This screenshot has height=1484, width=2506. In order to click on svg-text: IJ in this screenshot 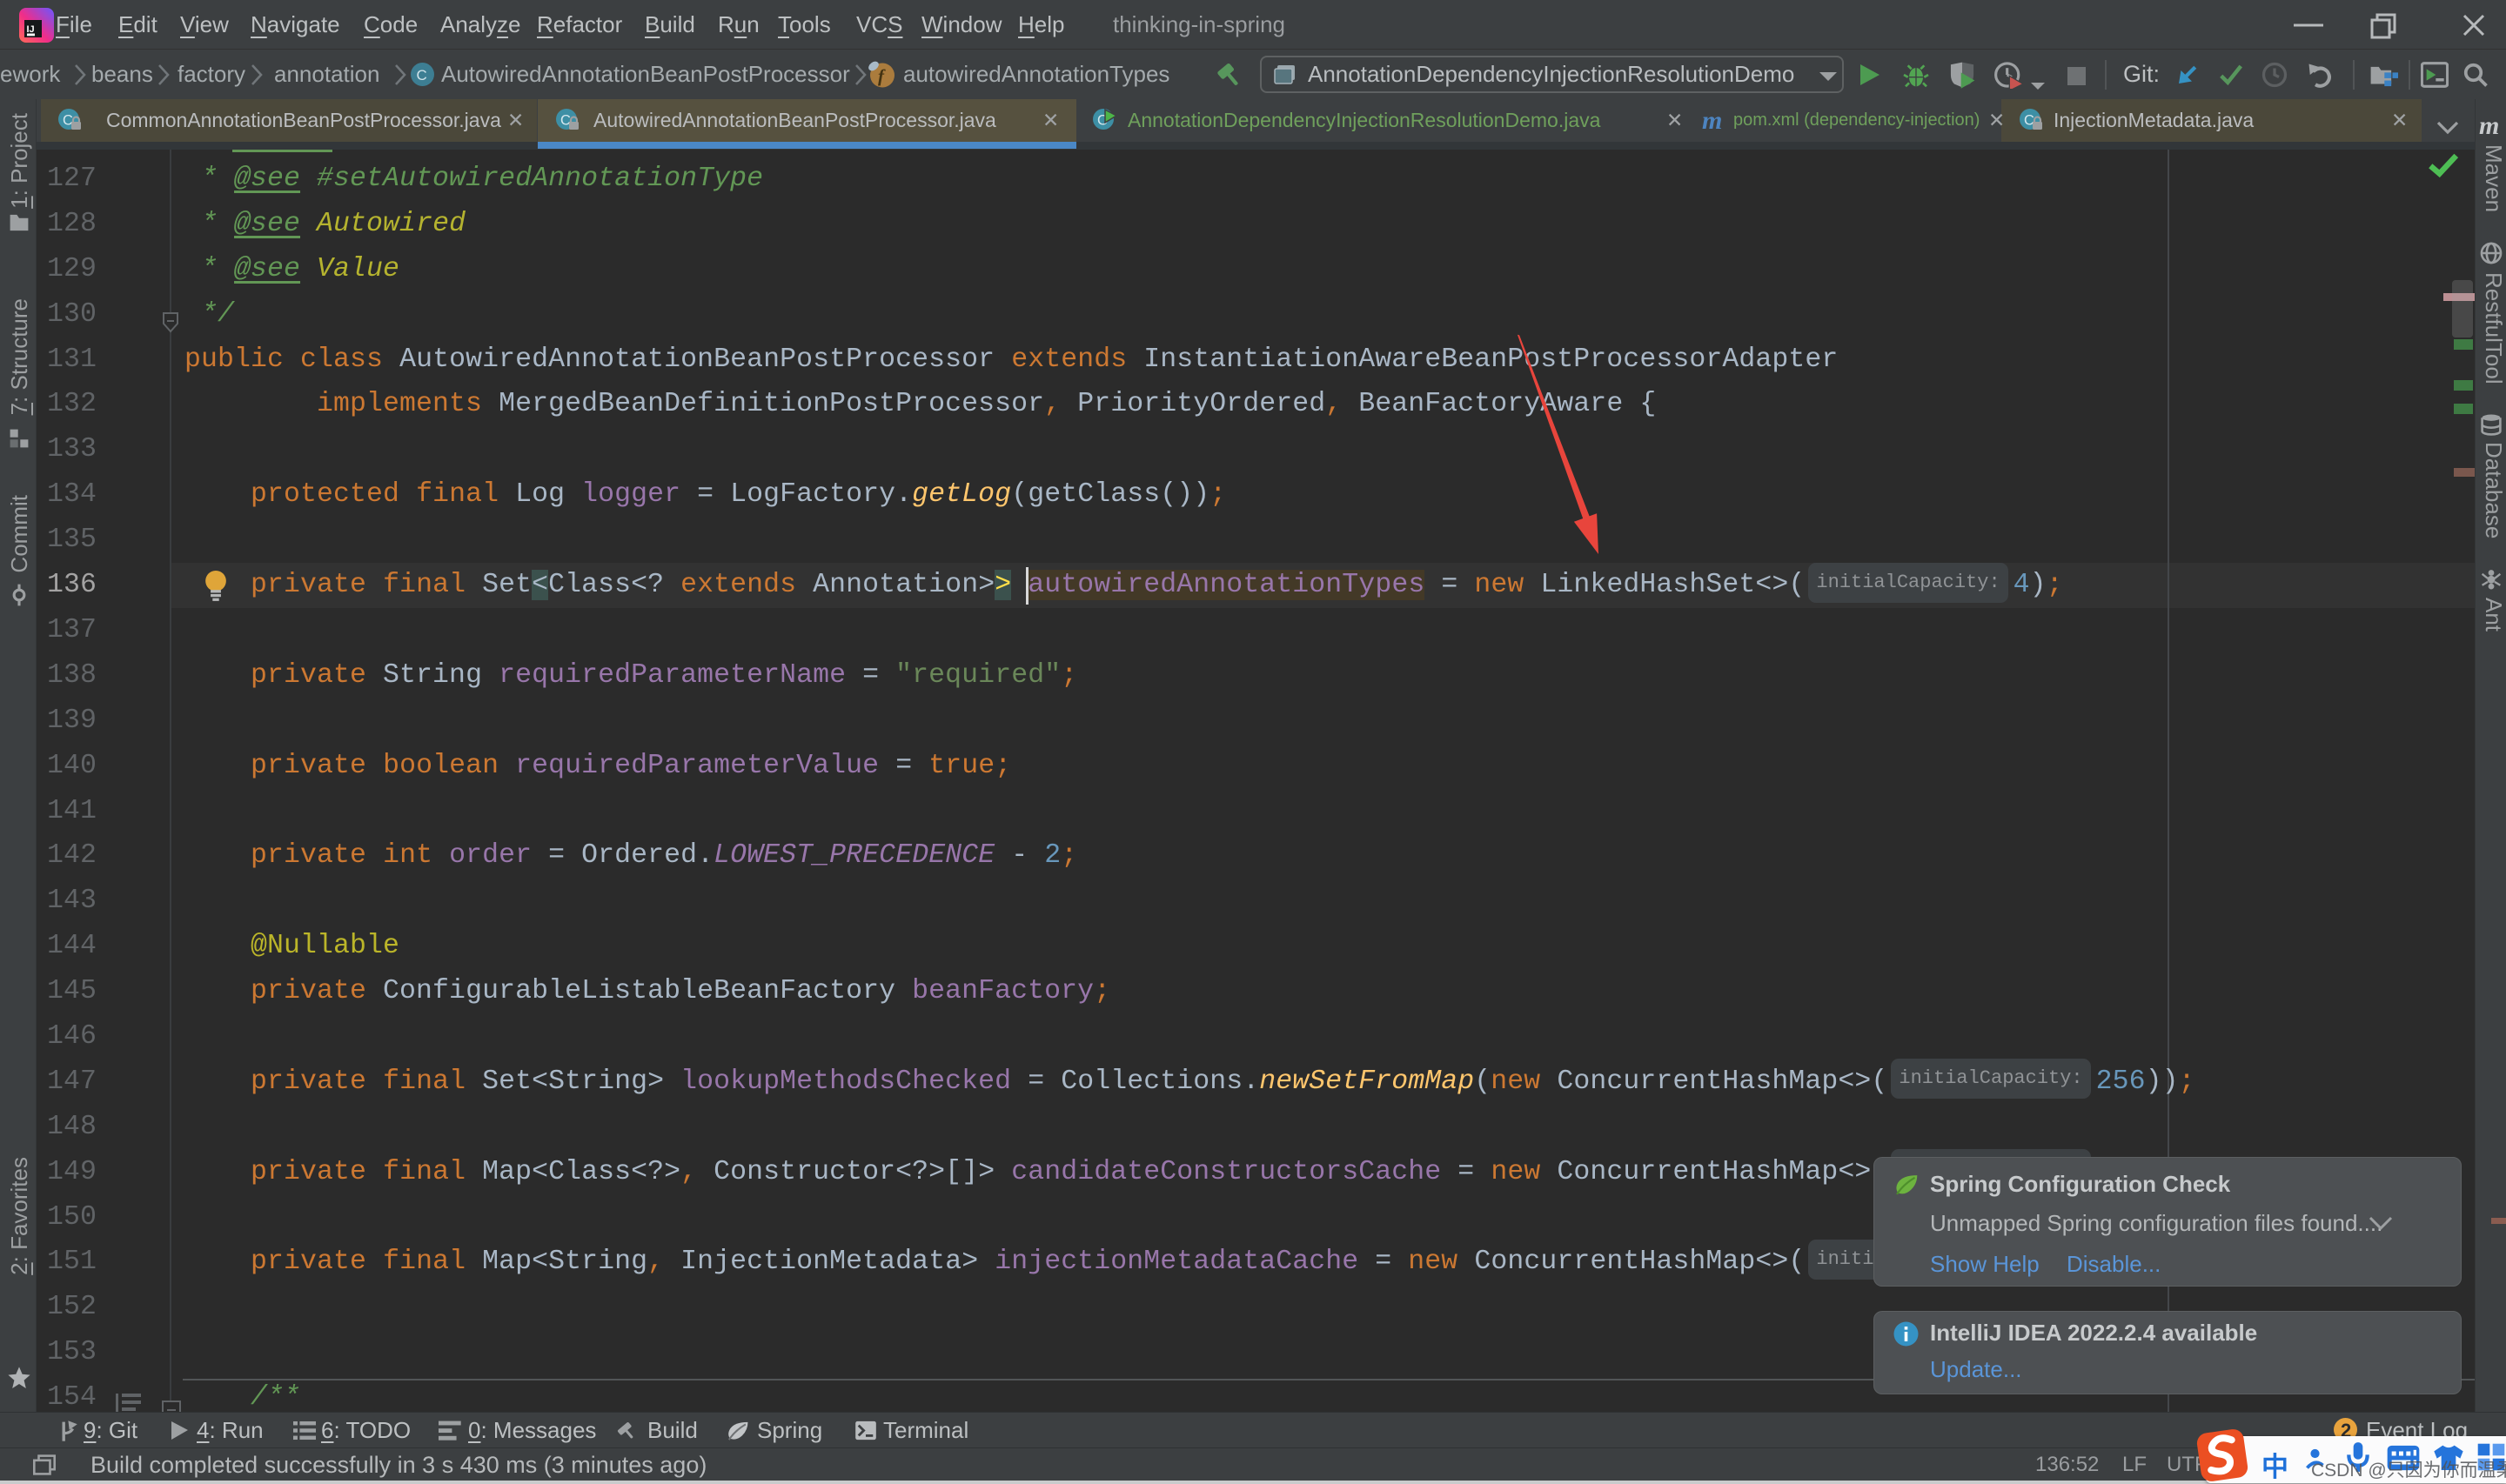, I will do `click(31, 29)`.